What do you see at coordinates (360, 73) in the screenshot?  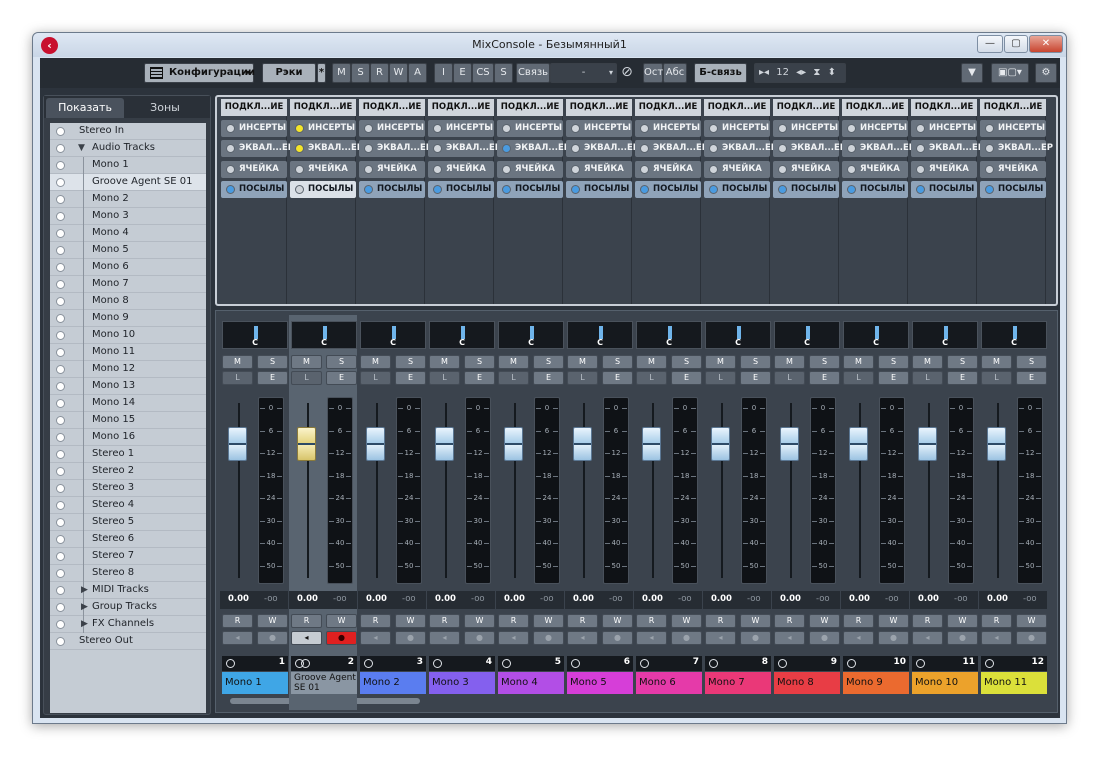 I see `global-solo-button: S` at bounding box center [360, 73].